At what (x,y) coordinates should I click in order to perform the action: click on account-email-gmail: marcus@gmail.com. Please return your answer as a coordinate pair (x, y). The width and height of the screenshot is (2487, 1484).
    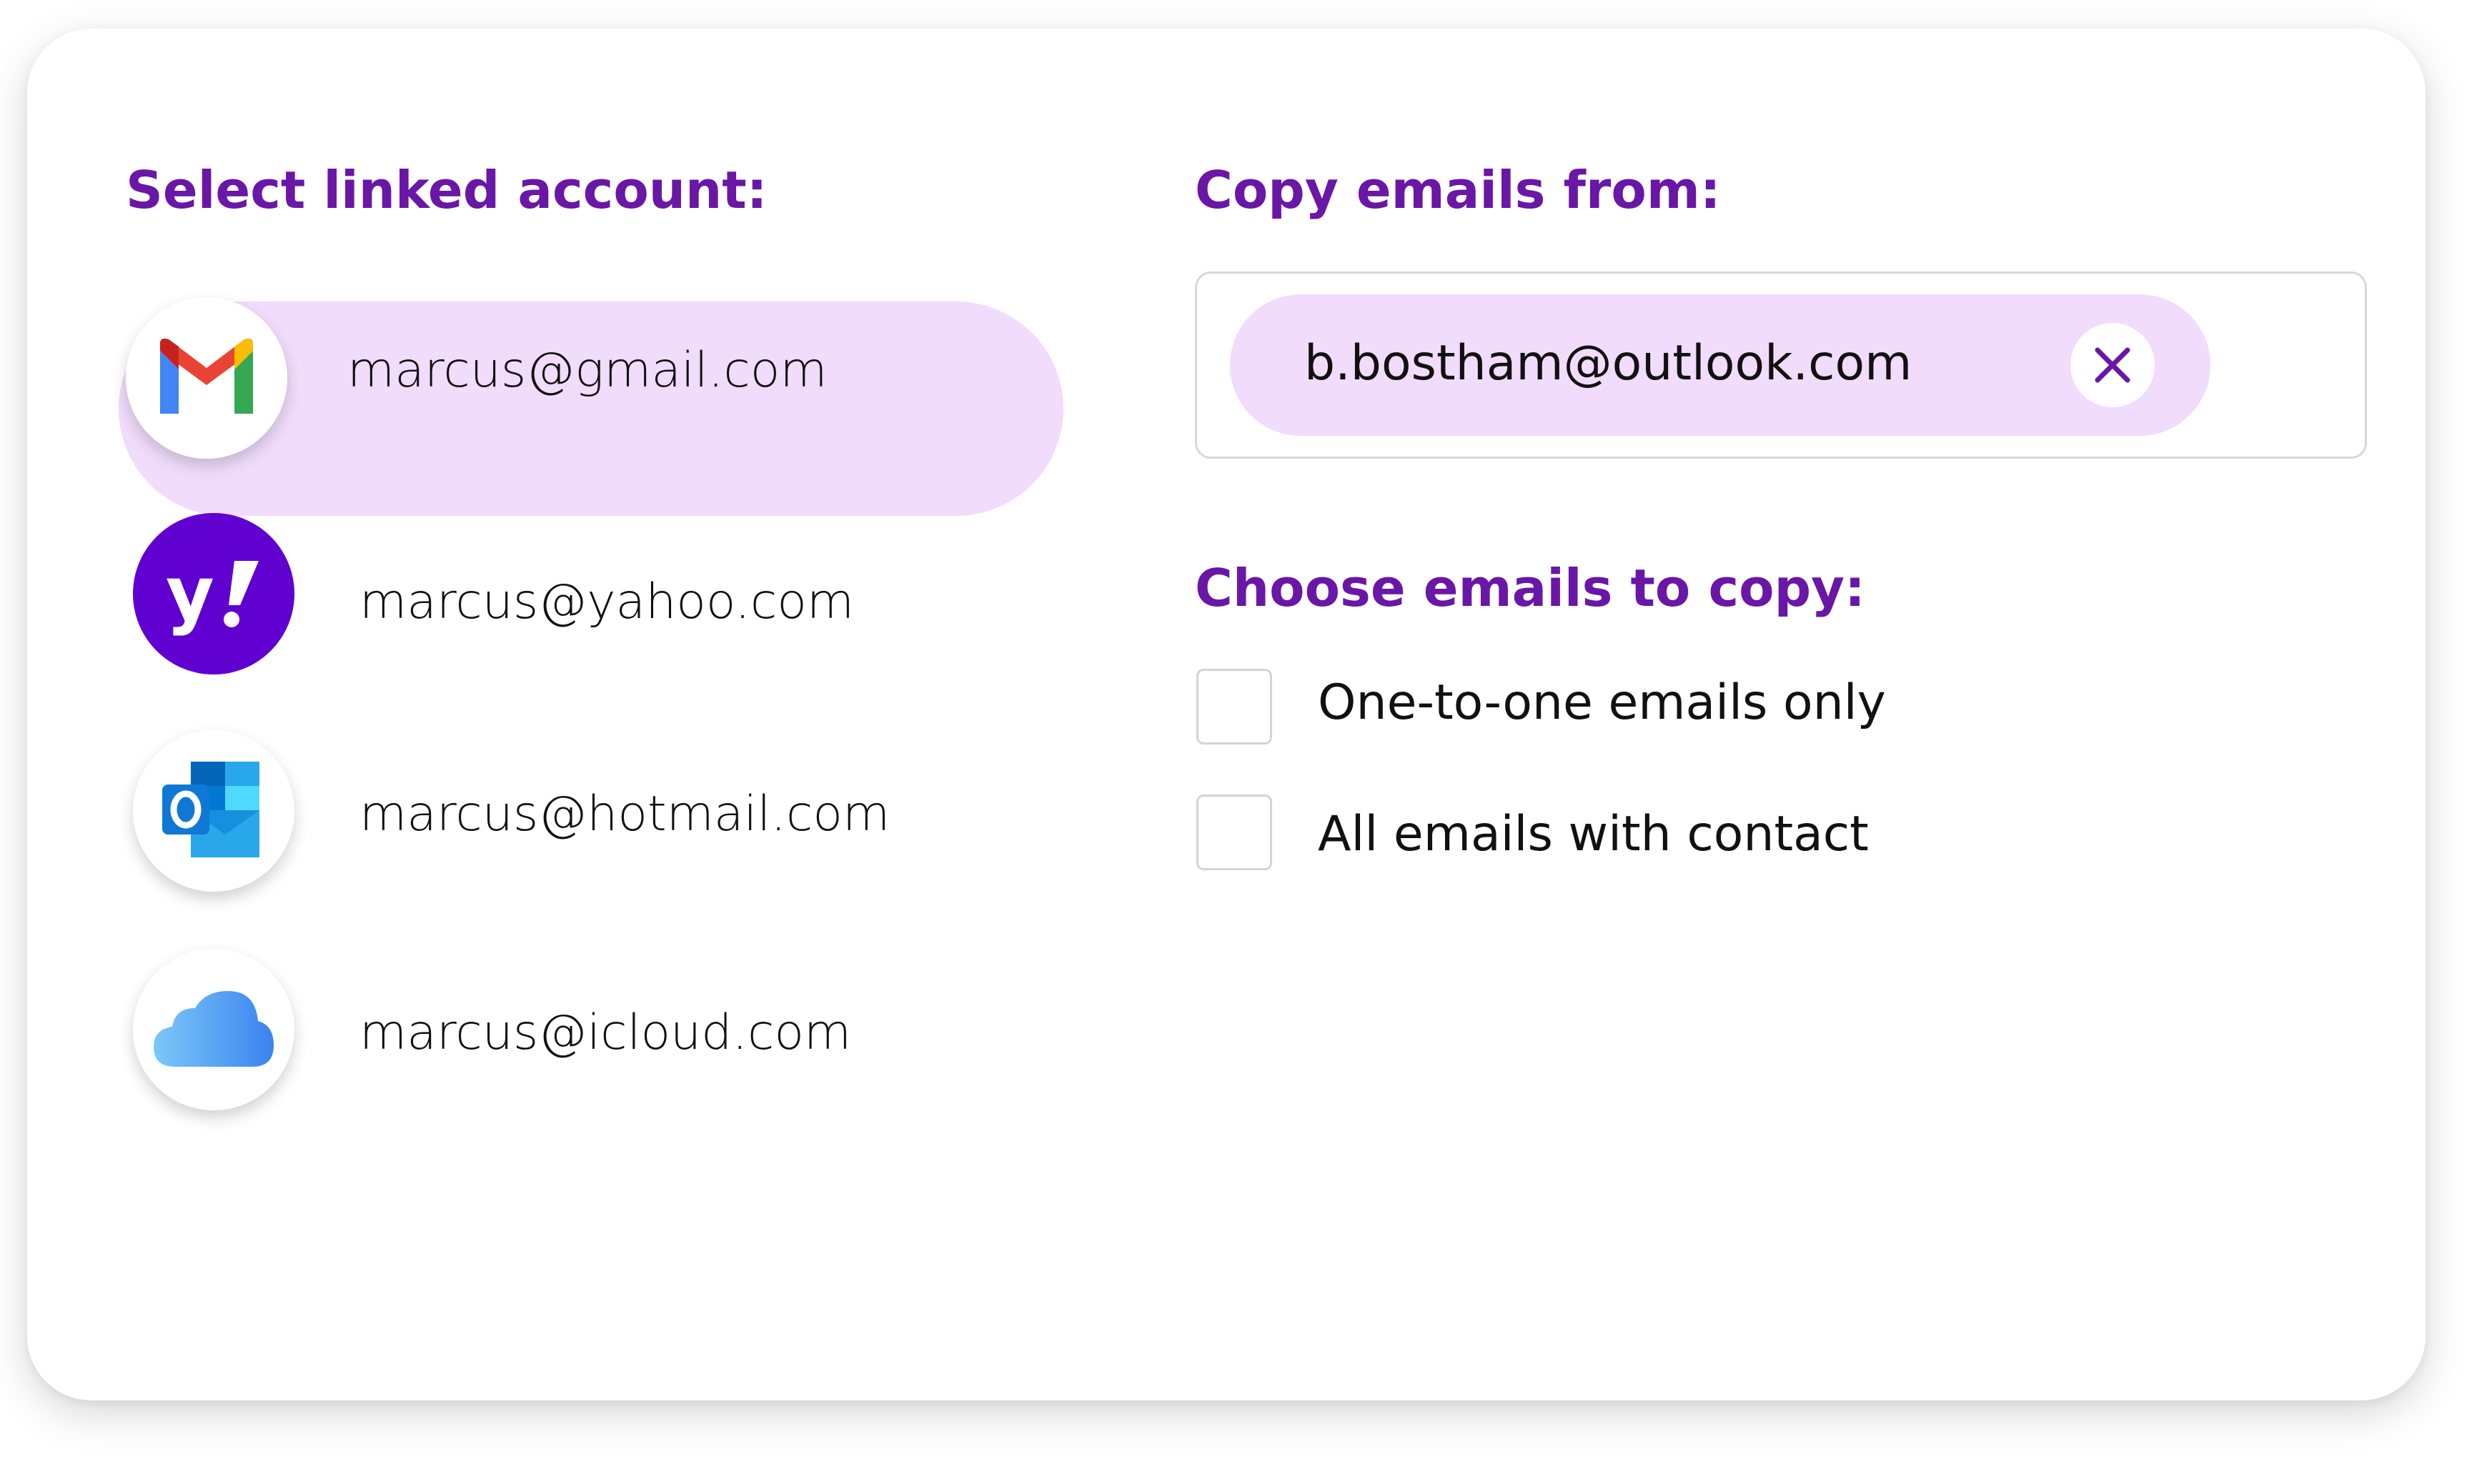
    Looking at the image, I should click on (587, 371).